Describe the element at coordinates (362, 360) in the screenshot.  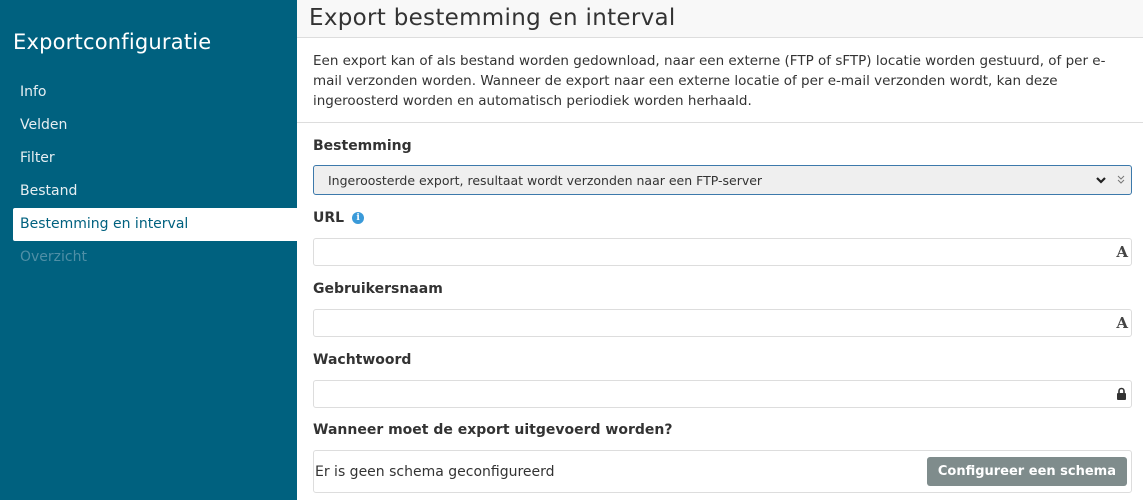
I see `password-label-text: Wachtwoord` at that location.